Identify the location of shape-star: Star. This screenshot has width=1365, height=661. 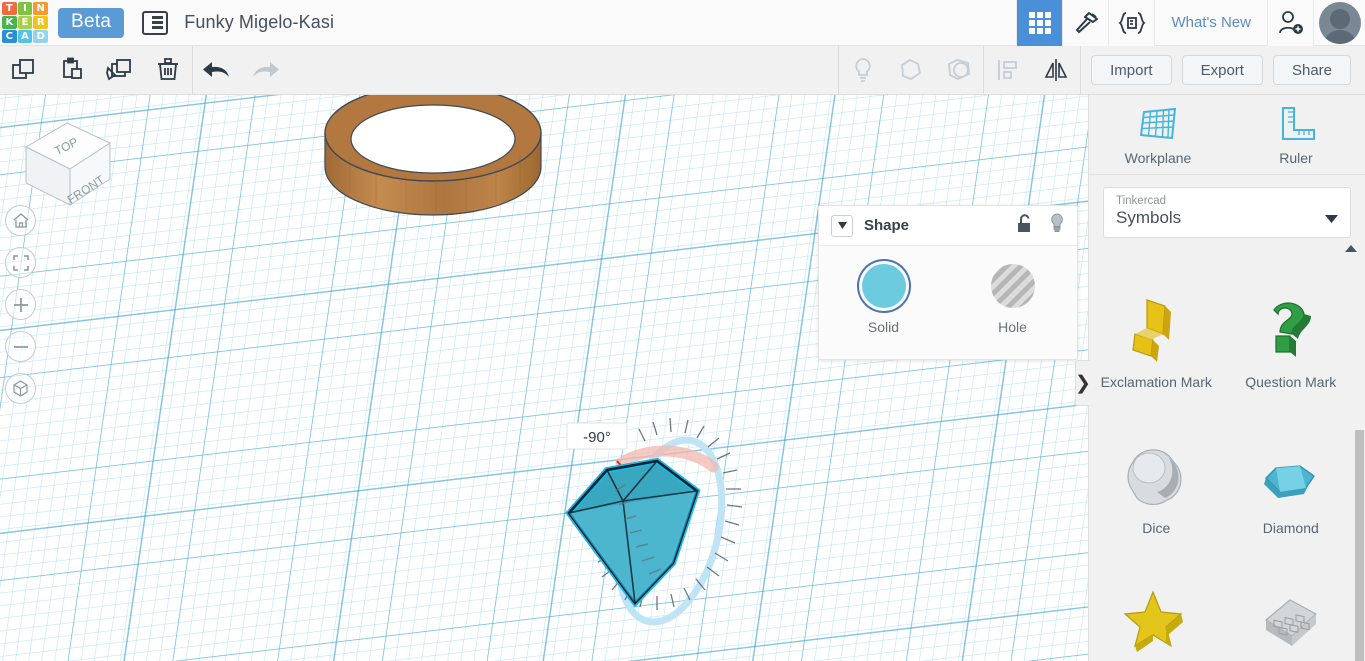
(1156, 611).